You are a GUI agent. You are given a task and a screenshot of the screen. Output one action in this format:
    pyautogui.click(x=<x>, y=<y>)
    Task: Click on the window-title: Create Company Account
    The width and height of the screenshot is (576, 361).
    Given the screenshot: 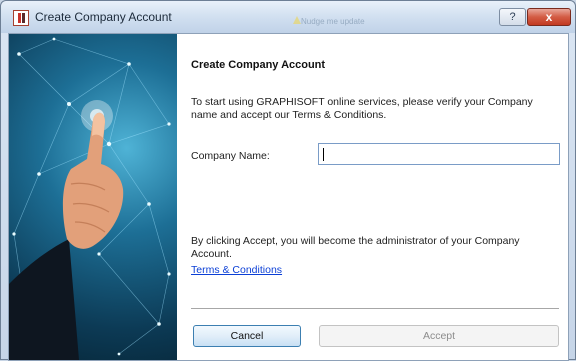 What is the action you would take?
    pyautogui.click(x=103, y=17)
    